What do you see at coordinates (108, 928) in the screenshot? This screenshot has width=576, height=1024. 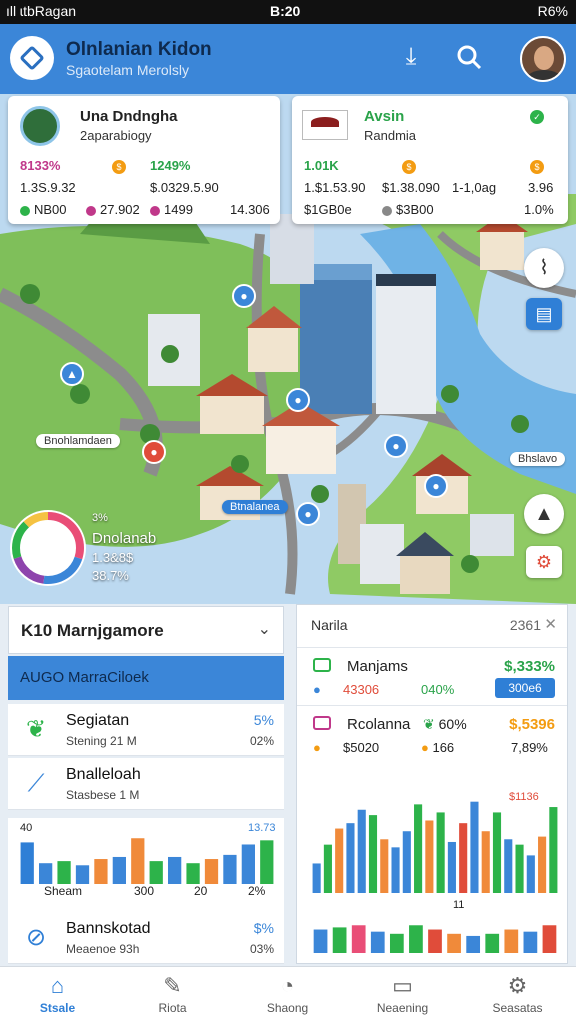 I see `list-item-title: Bannskotad` at bounding box center [108, 928].